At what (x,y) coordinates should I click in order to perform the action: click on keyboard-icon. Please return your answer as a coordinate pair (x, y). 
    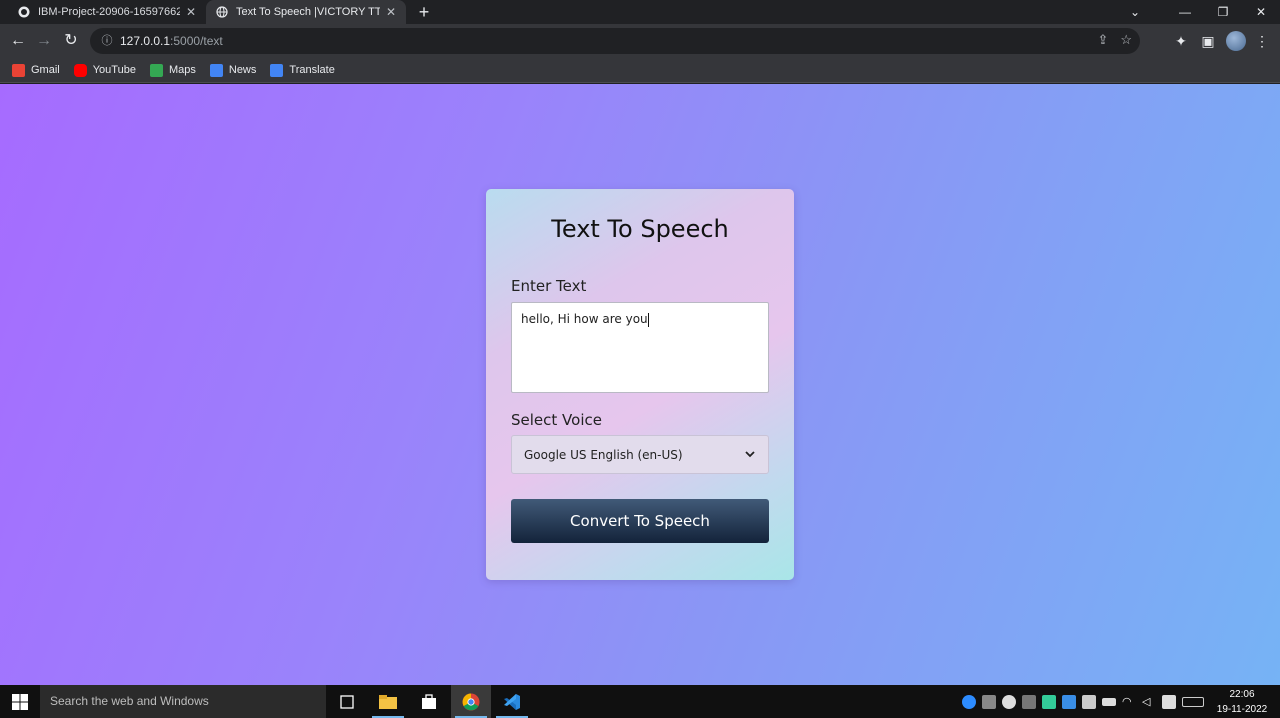
    Looking at the image, I should click on (1193, 701).